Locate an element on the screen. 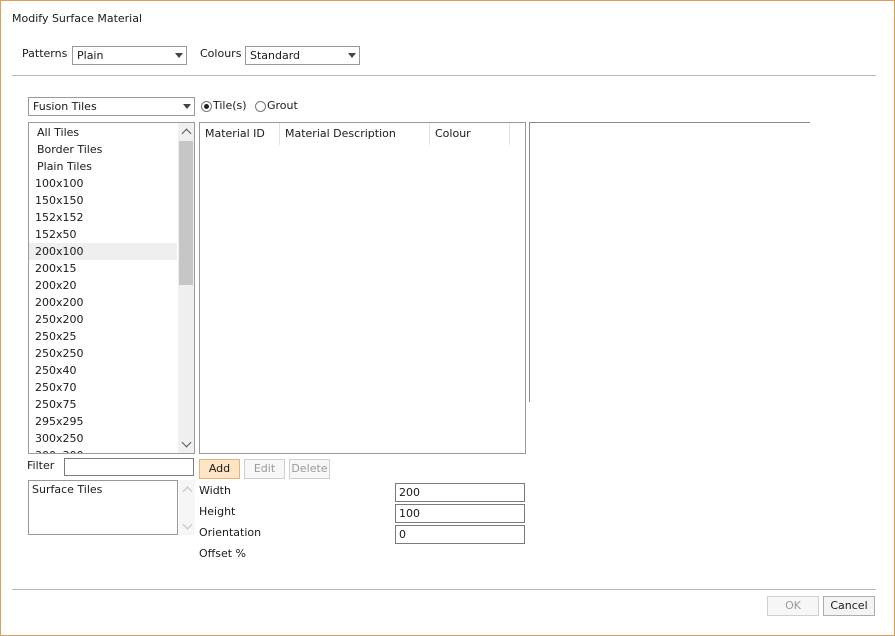 Image resolution: width=895 pixels, height=636 pixels. width-input: 200 is located at coordinates (460, 492).